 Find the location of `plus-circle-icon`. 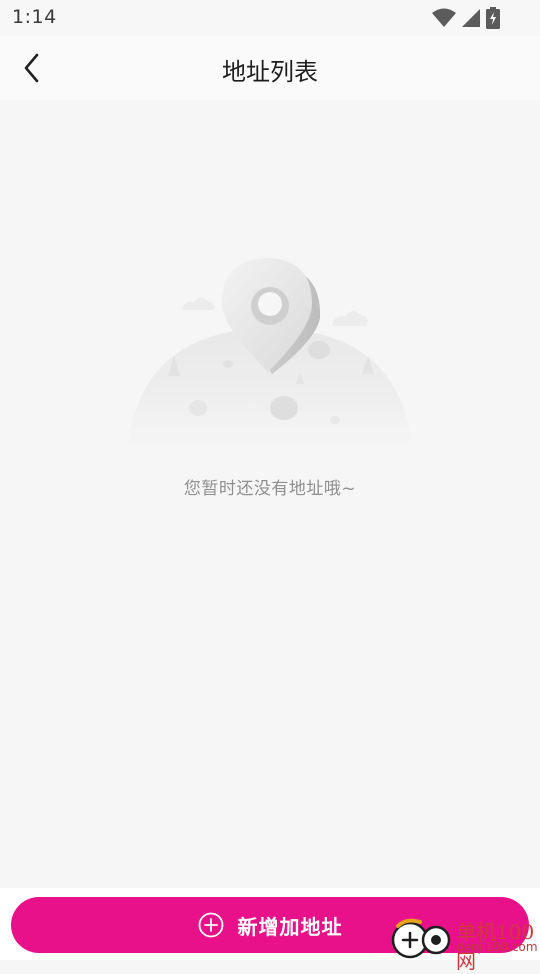

plus-circle-icon is located at coordinates (210, 925).